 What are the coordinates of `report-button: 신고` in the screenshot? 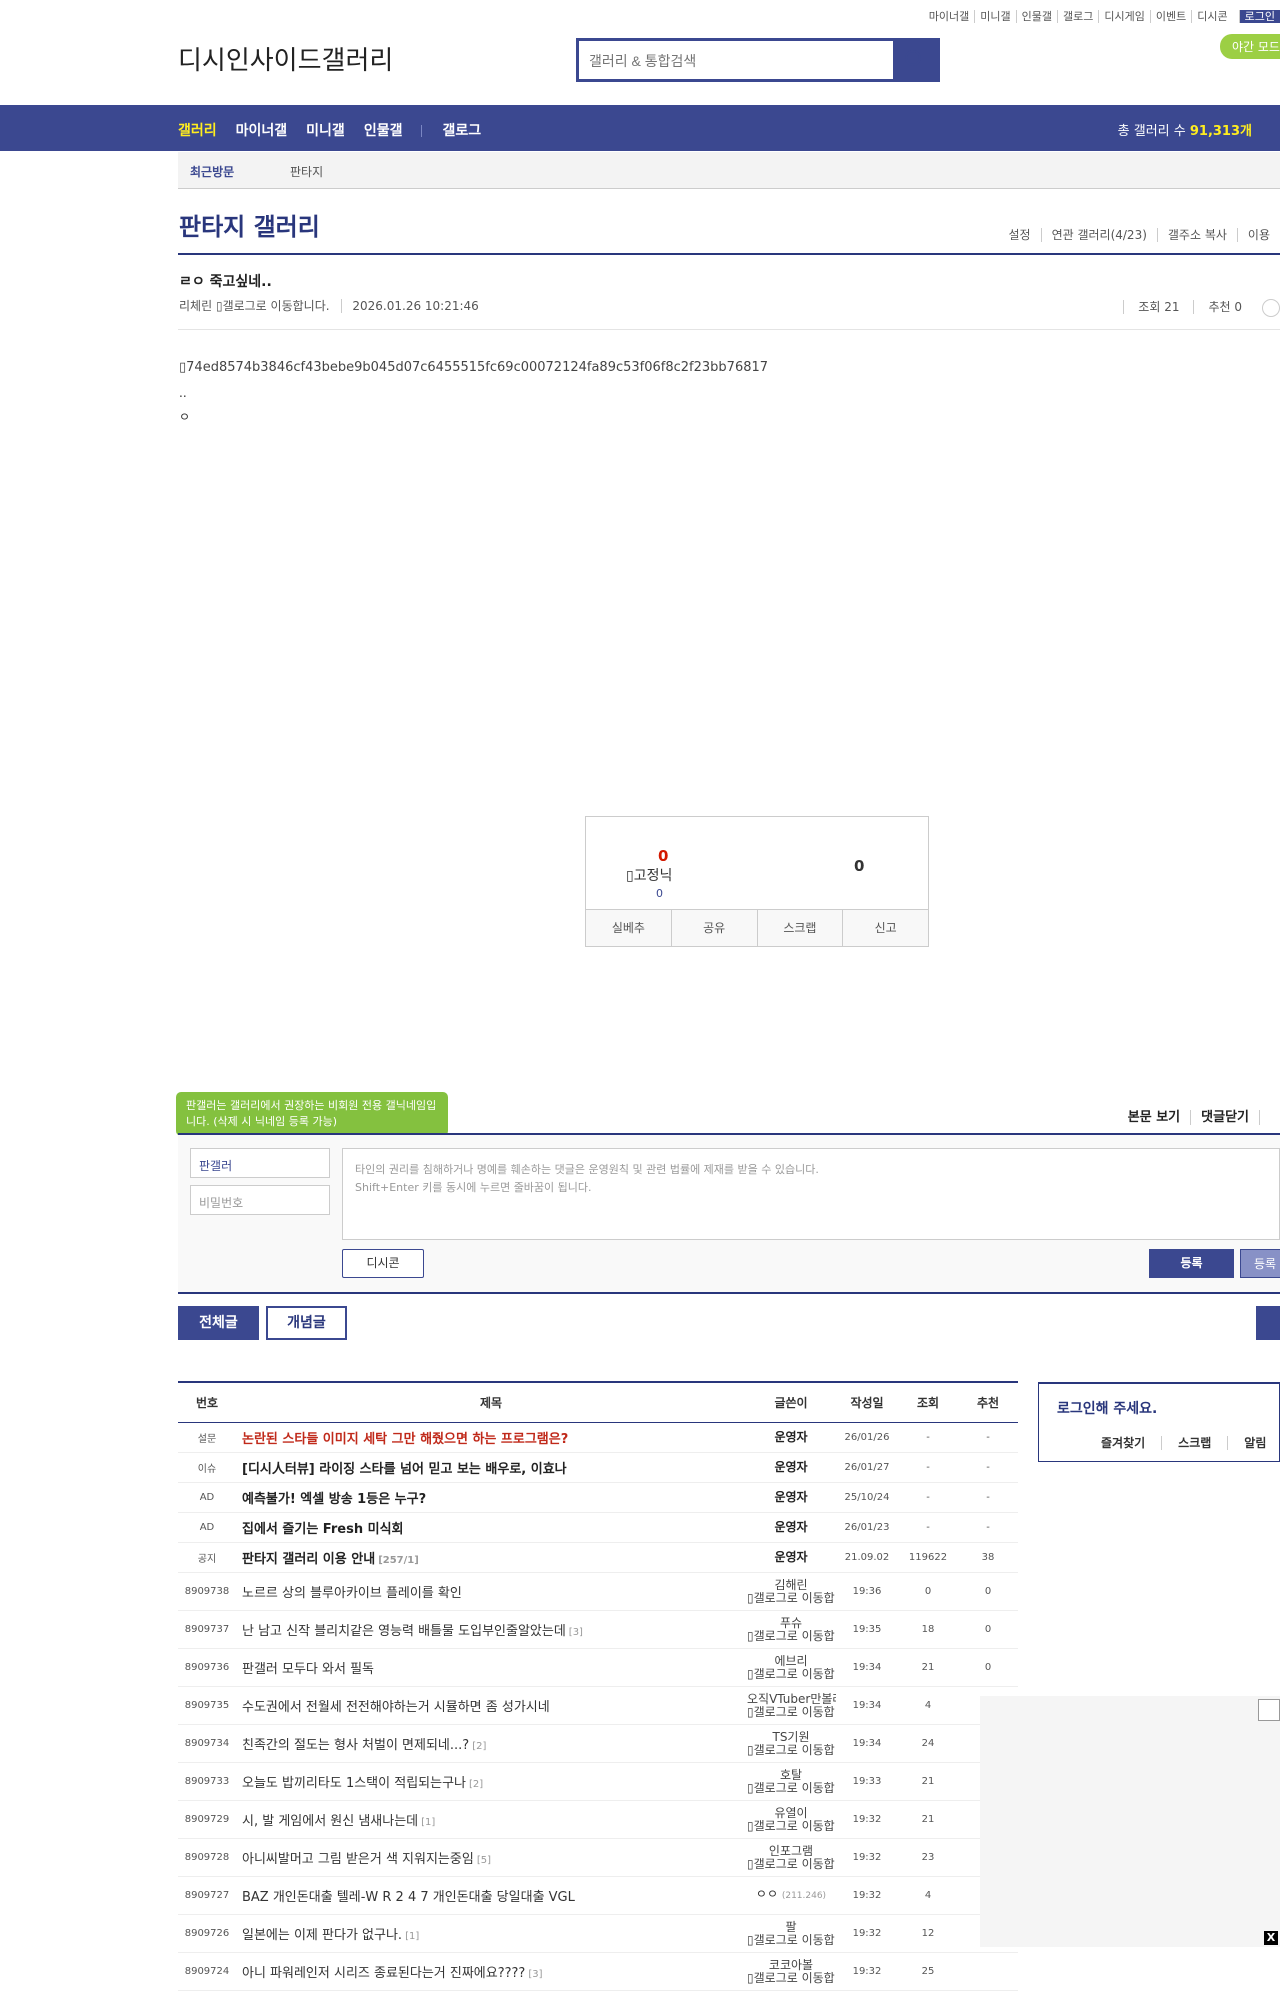 It's located at (885, 928).